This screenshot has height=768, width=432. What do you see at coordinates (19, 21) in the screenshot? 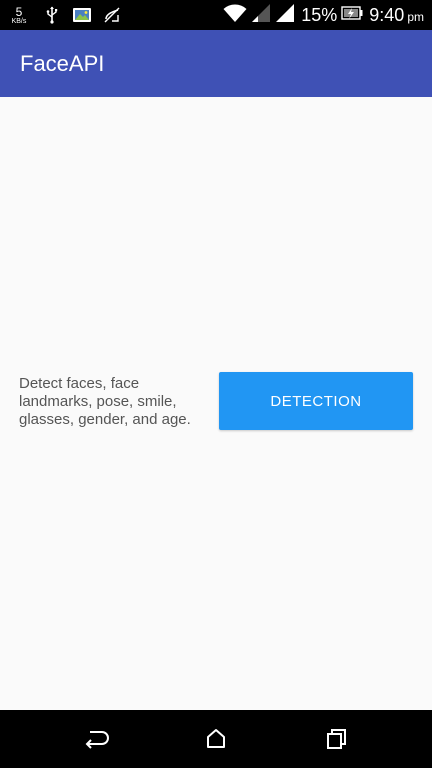
I see `network-speed-unit: KB/s` at bounding box center [19, 21].